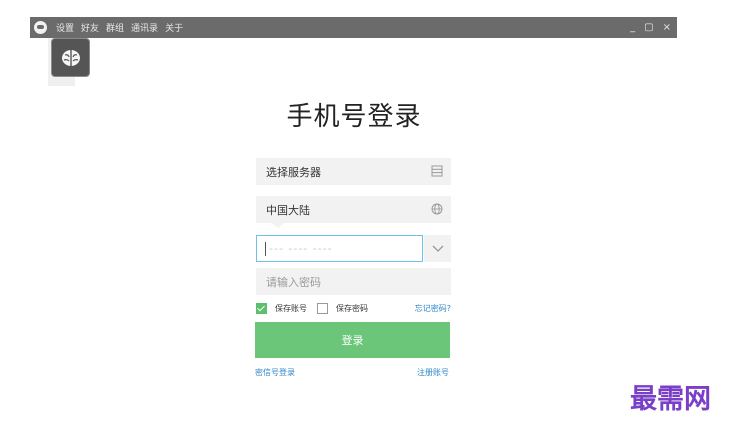 The height and width of the screenshot is (426, 742). Describe the element at coordinates (293, 282) in the screenshot. I see `password-placeholder: 请输入密码` at that location.